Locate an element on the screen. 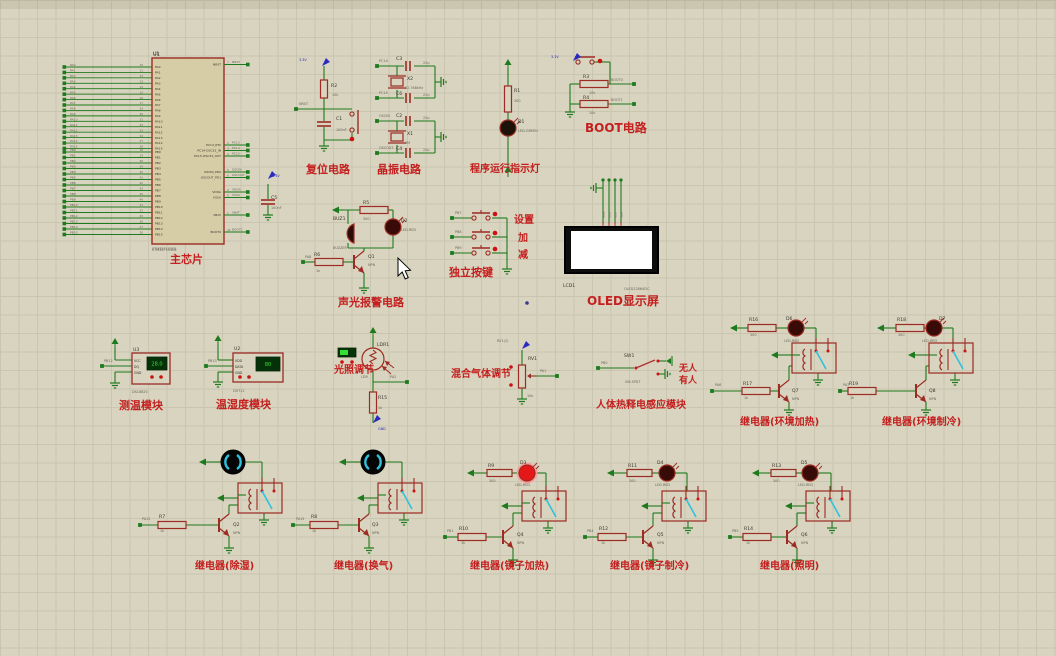  component-ref: U1 is located at coordinates (156, 54).